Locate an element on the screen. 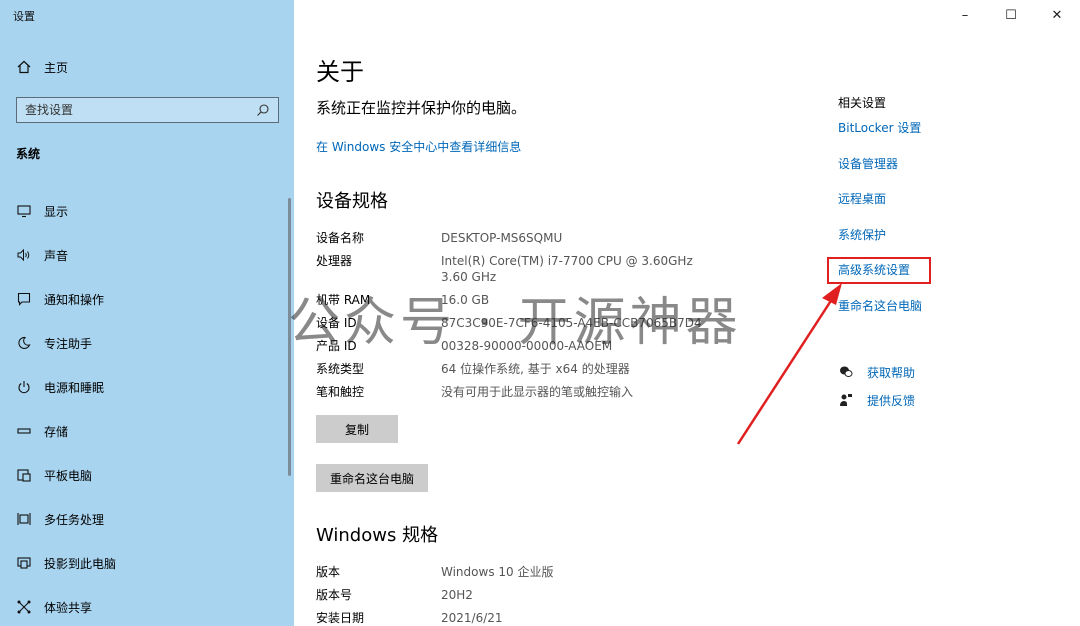 Image resolution: width=1080 pixels, height=626 pixels. page-title: 关于 is located at coordinates (340, 72).